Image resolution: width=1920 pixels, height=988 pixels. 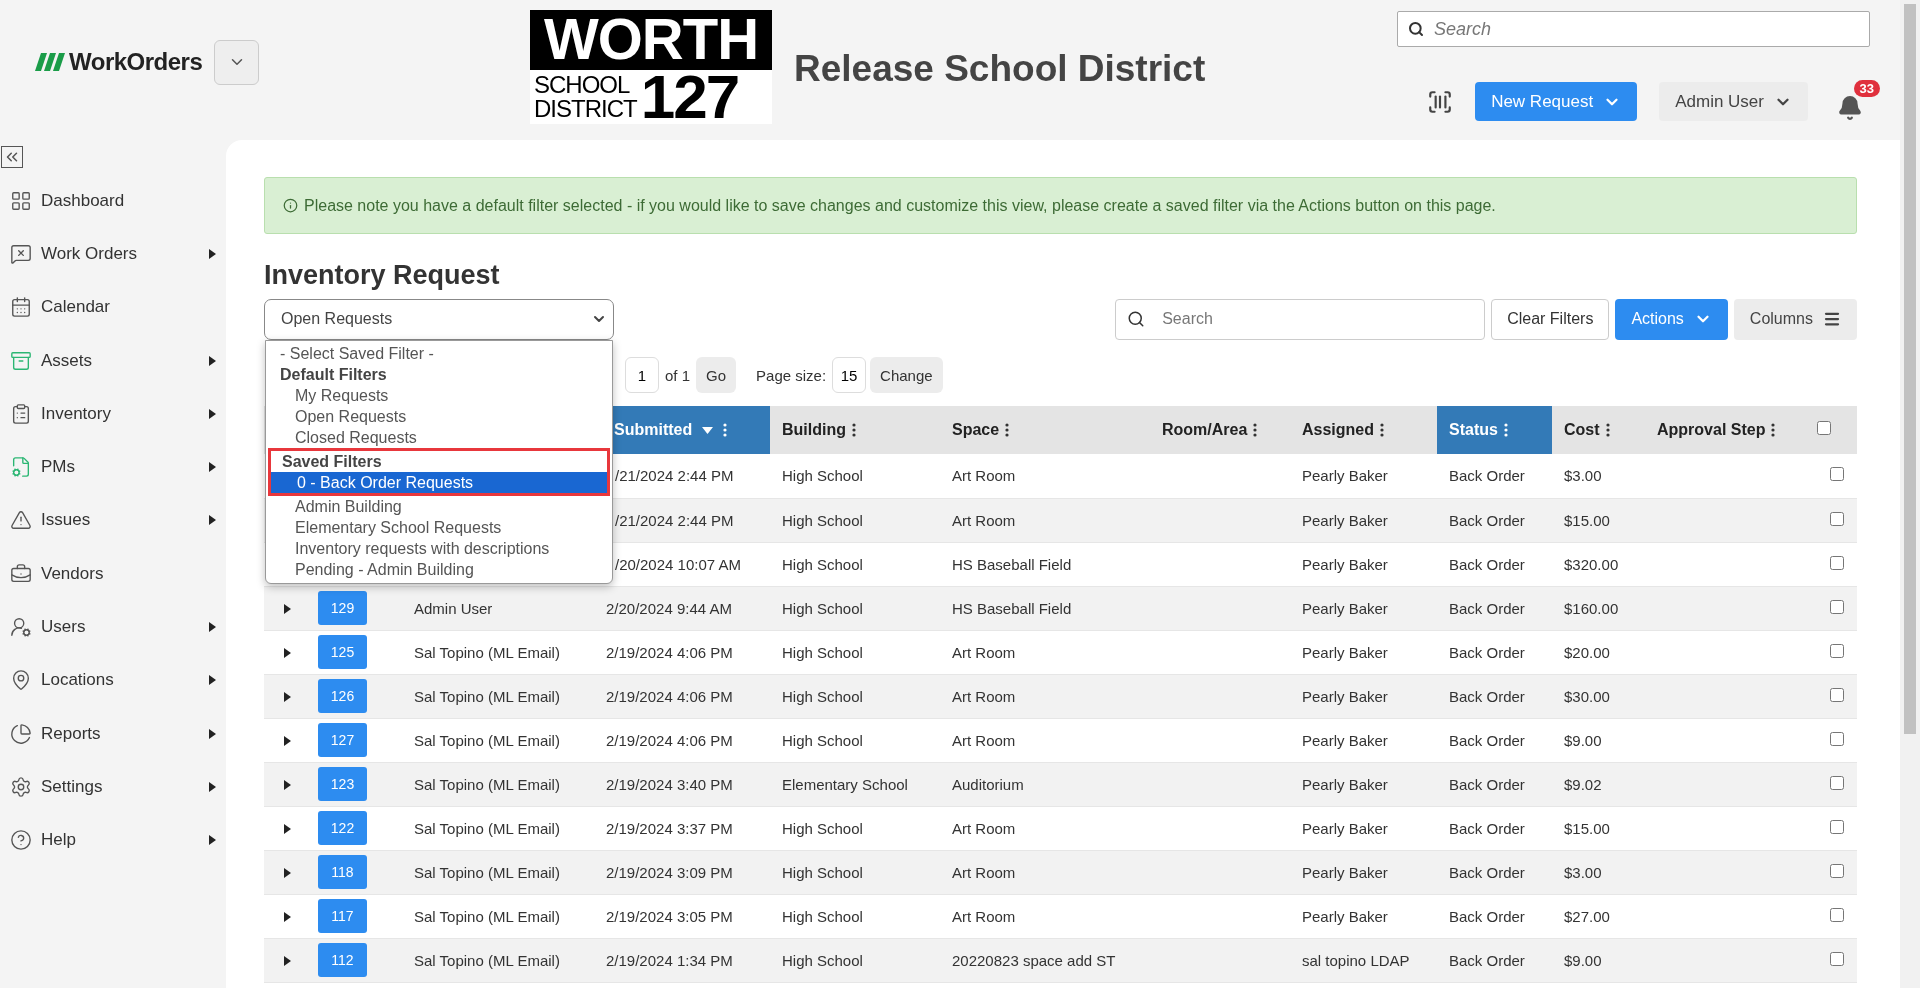 What do you see at coordinates (113, 840) in the screenshot?
I see `sidebar-item: Help` at bounding box center [113, 840].